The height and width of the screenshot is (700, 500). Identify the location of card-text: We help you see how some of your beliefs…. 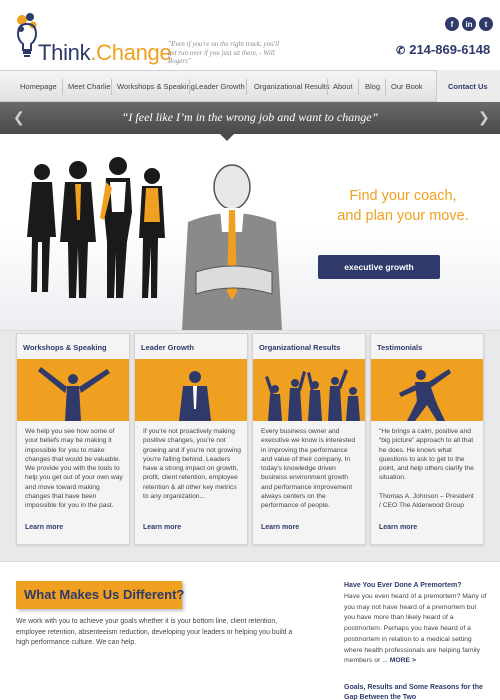
(74, 469).